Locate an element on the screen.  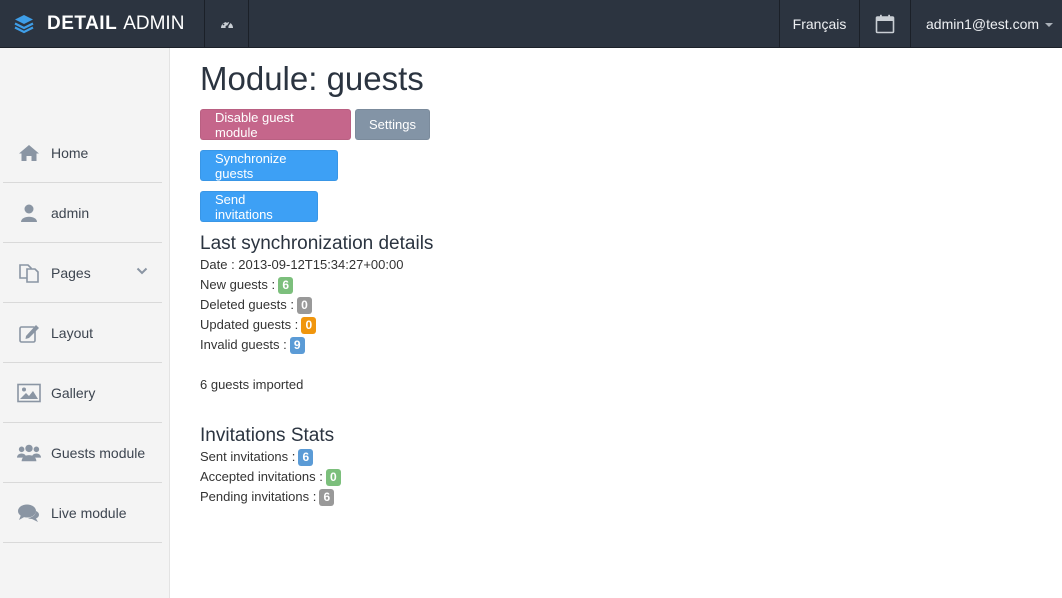
accepted-invitations-badge: 0 is located at coordinates (333, 477).